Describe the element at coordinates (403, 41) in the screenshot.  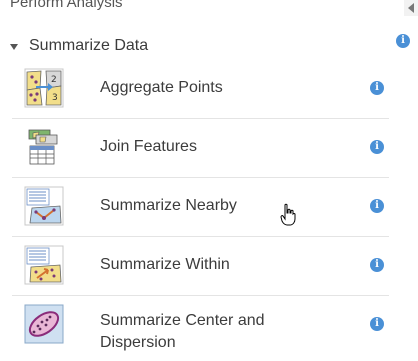
I see `section-info-icon: i` at that location.